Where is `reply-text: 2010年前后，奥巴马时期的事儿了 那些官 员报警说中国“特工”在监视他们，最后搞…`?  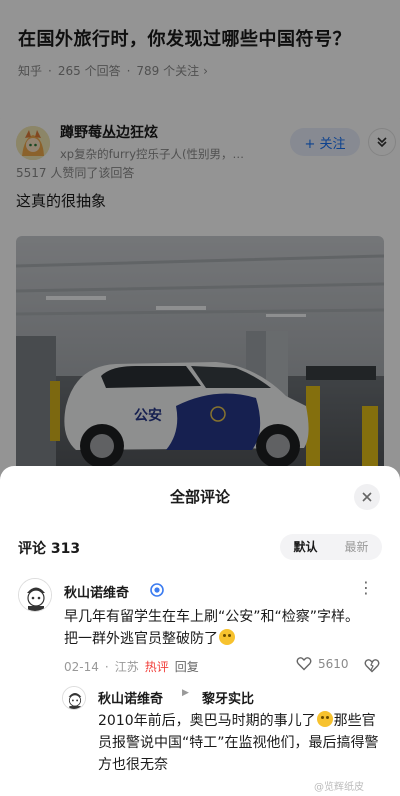 reply-text: 2010年前后，奥巴马时期的事儿了 那些官 员报警说中国“特工”在监视他们，最后搞… is located at coordinates (241, 743).